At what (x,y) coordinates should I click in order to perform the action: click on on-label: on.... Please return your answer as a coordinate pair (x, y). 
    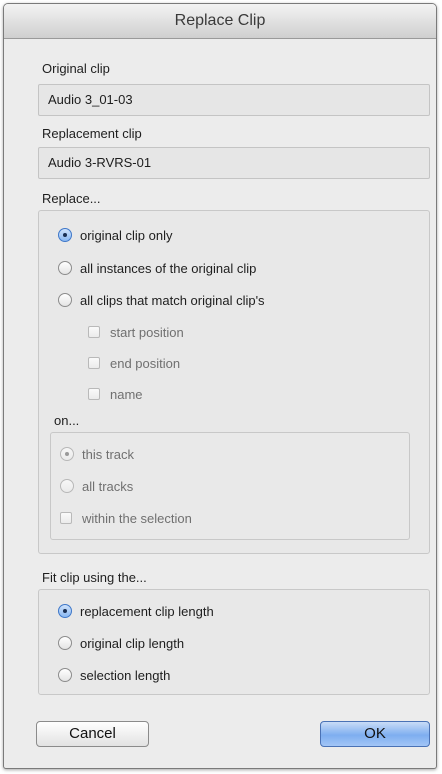
    Looking at the image, I should click on (67, 420).